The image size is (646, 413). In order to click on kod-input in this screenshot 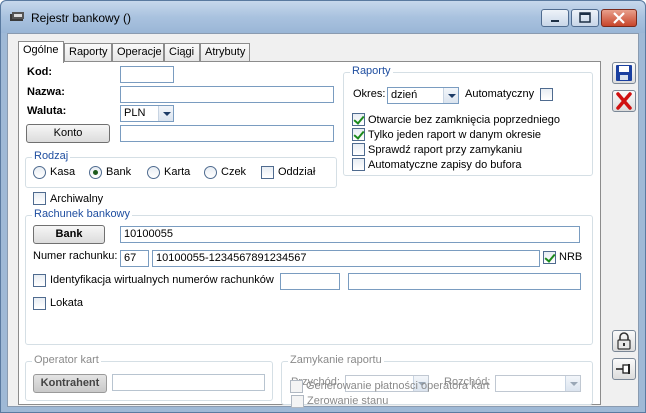, I will do `click(147, 74)`.